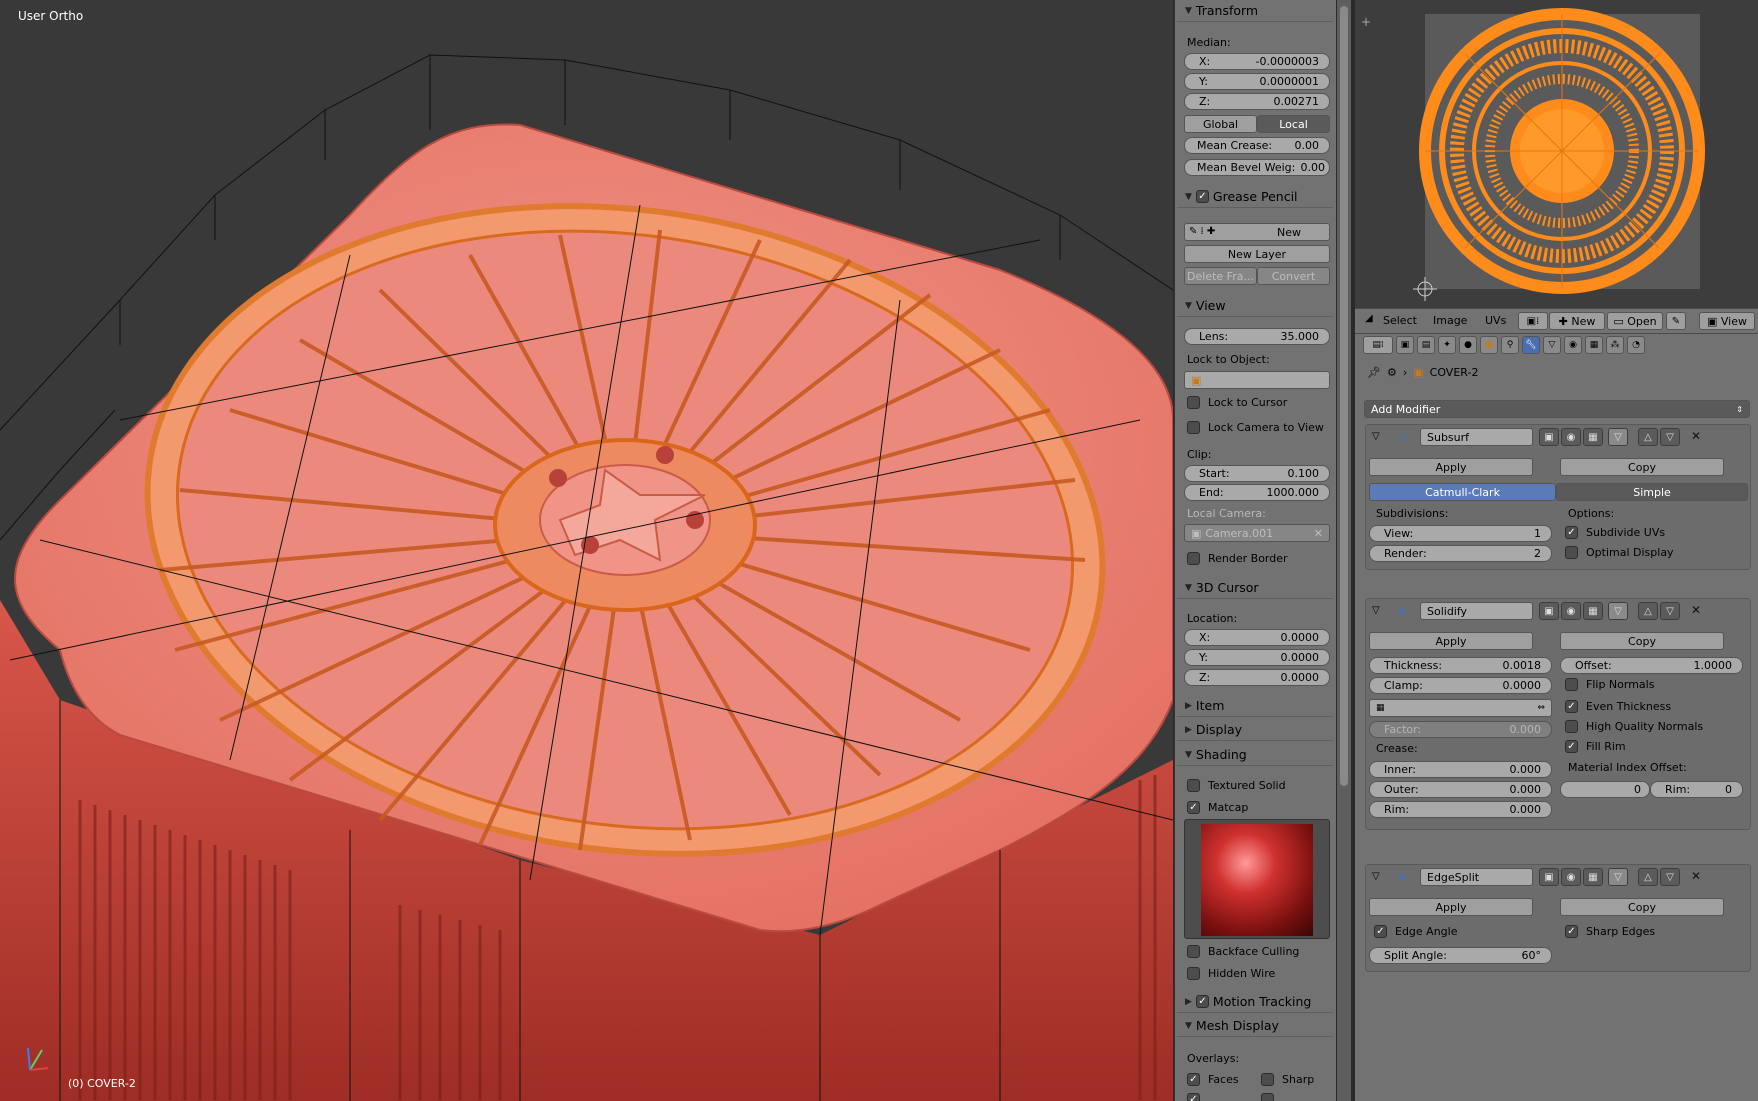 This screenshot has width=1758, height=1101. What do you see at coordinates (1573, 345) in the screenshot?
I see `material-tab-icon: ◉` at bounding box center [1573, 345].